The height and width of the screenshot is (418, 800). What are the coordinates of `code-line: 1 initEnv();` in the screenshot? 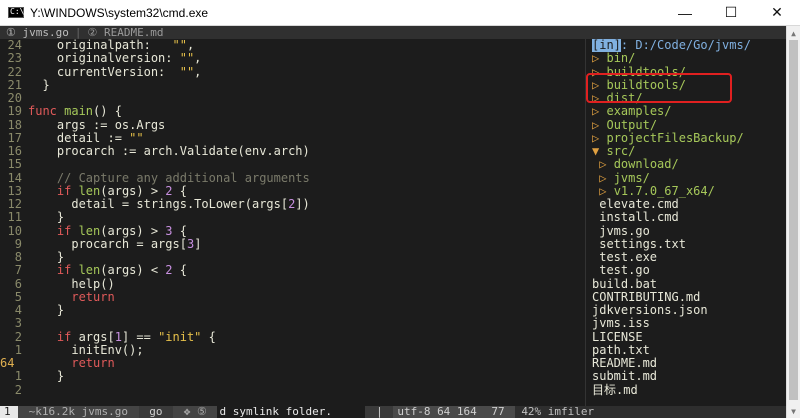 It's located at (292, 350).